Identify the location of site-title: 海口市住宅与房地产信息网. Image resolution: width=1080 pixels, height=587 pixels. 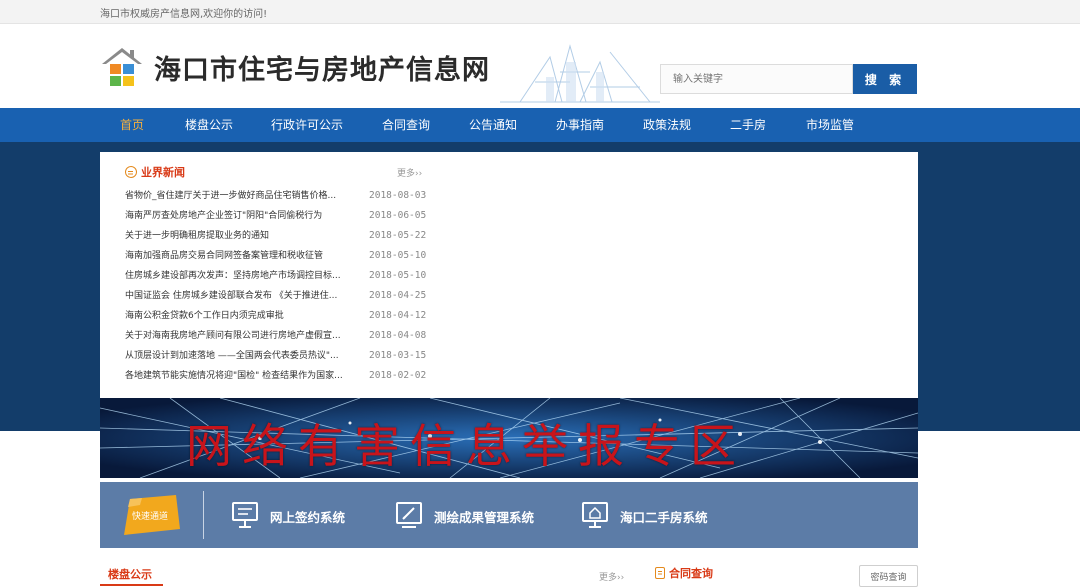
(322, 70).